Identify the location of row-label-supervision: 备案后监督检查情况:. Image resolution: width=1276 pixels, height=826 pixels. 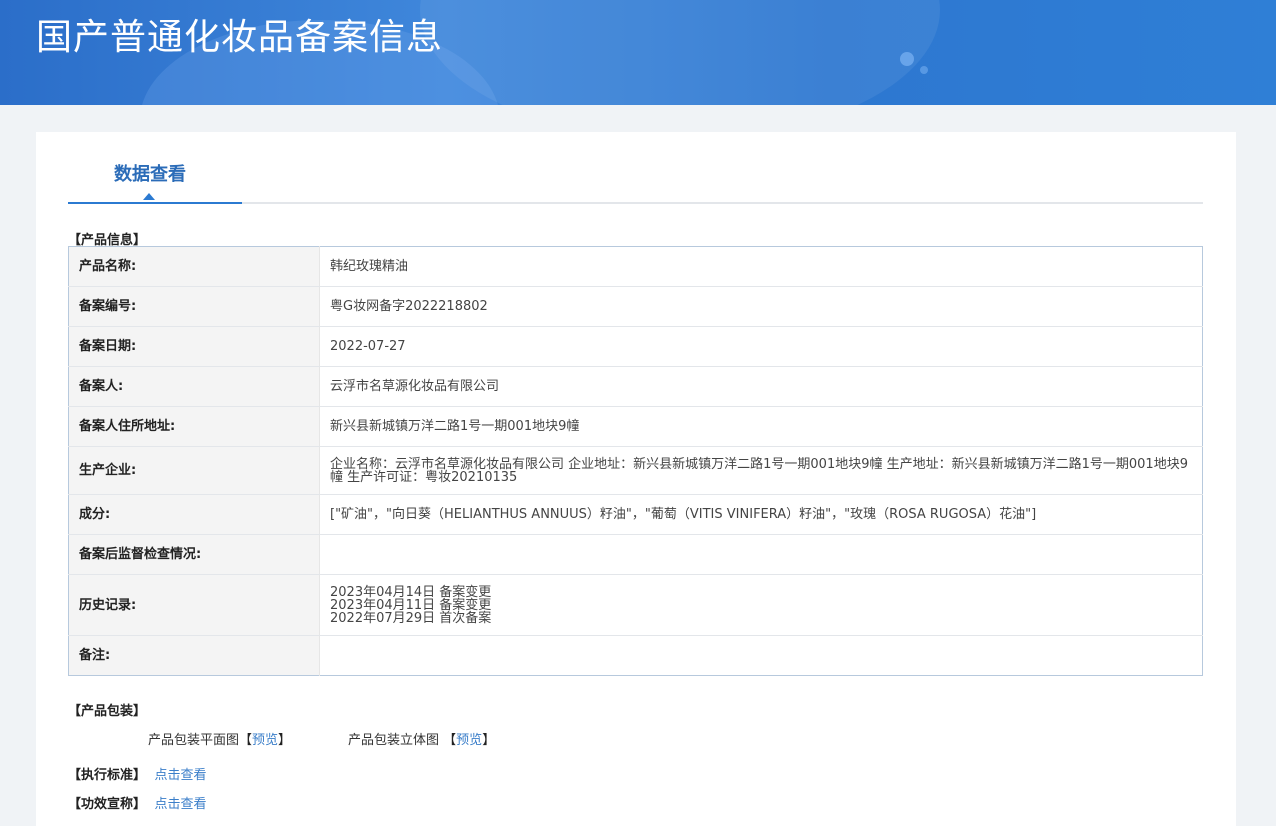
(194, 554).